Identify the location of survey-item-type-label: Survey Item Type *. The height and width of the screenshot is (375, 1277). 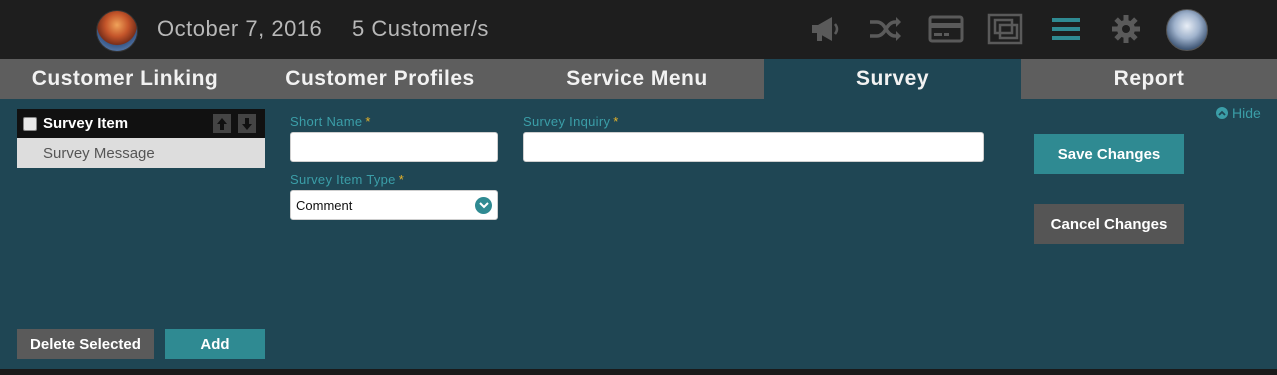
(347, 179).